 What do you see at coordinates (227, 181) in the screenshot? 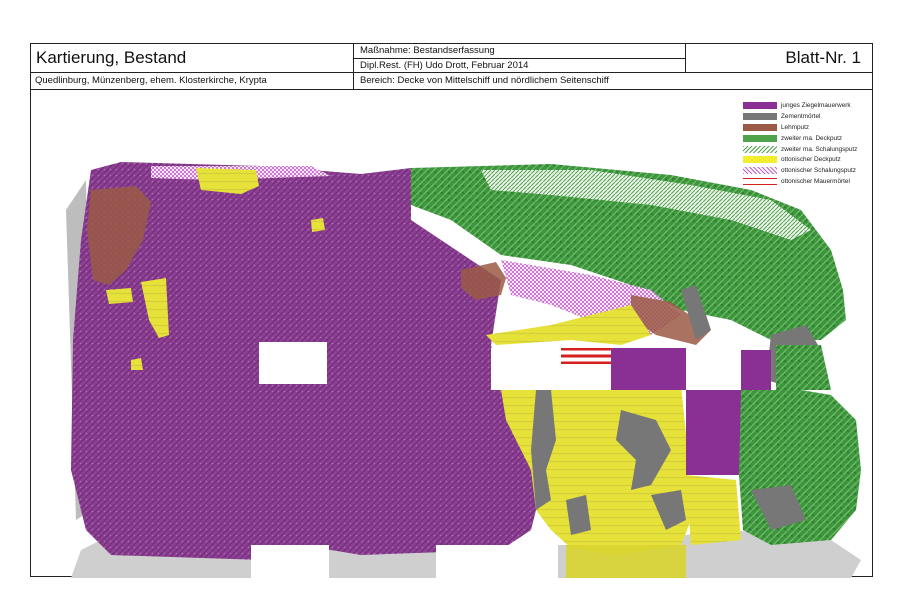
I see `yellow-patch-top` at bounding box center [227, 181].